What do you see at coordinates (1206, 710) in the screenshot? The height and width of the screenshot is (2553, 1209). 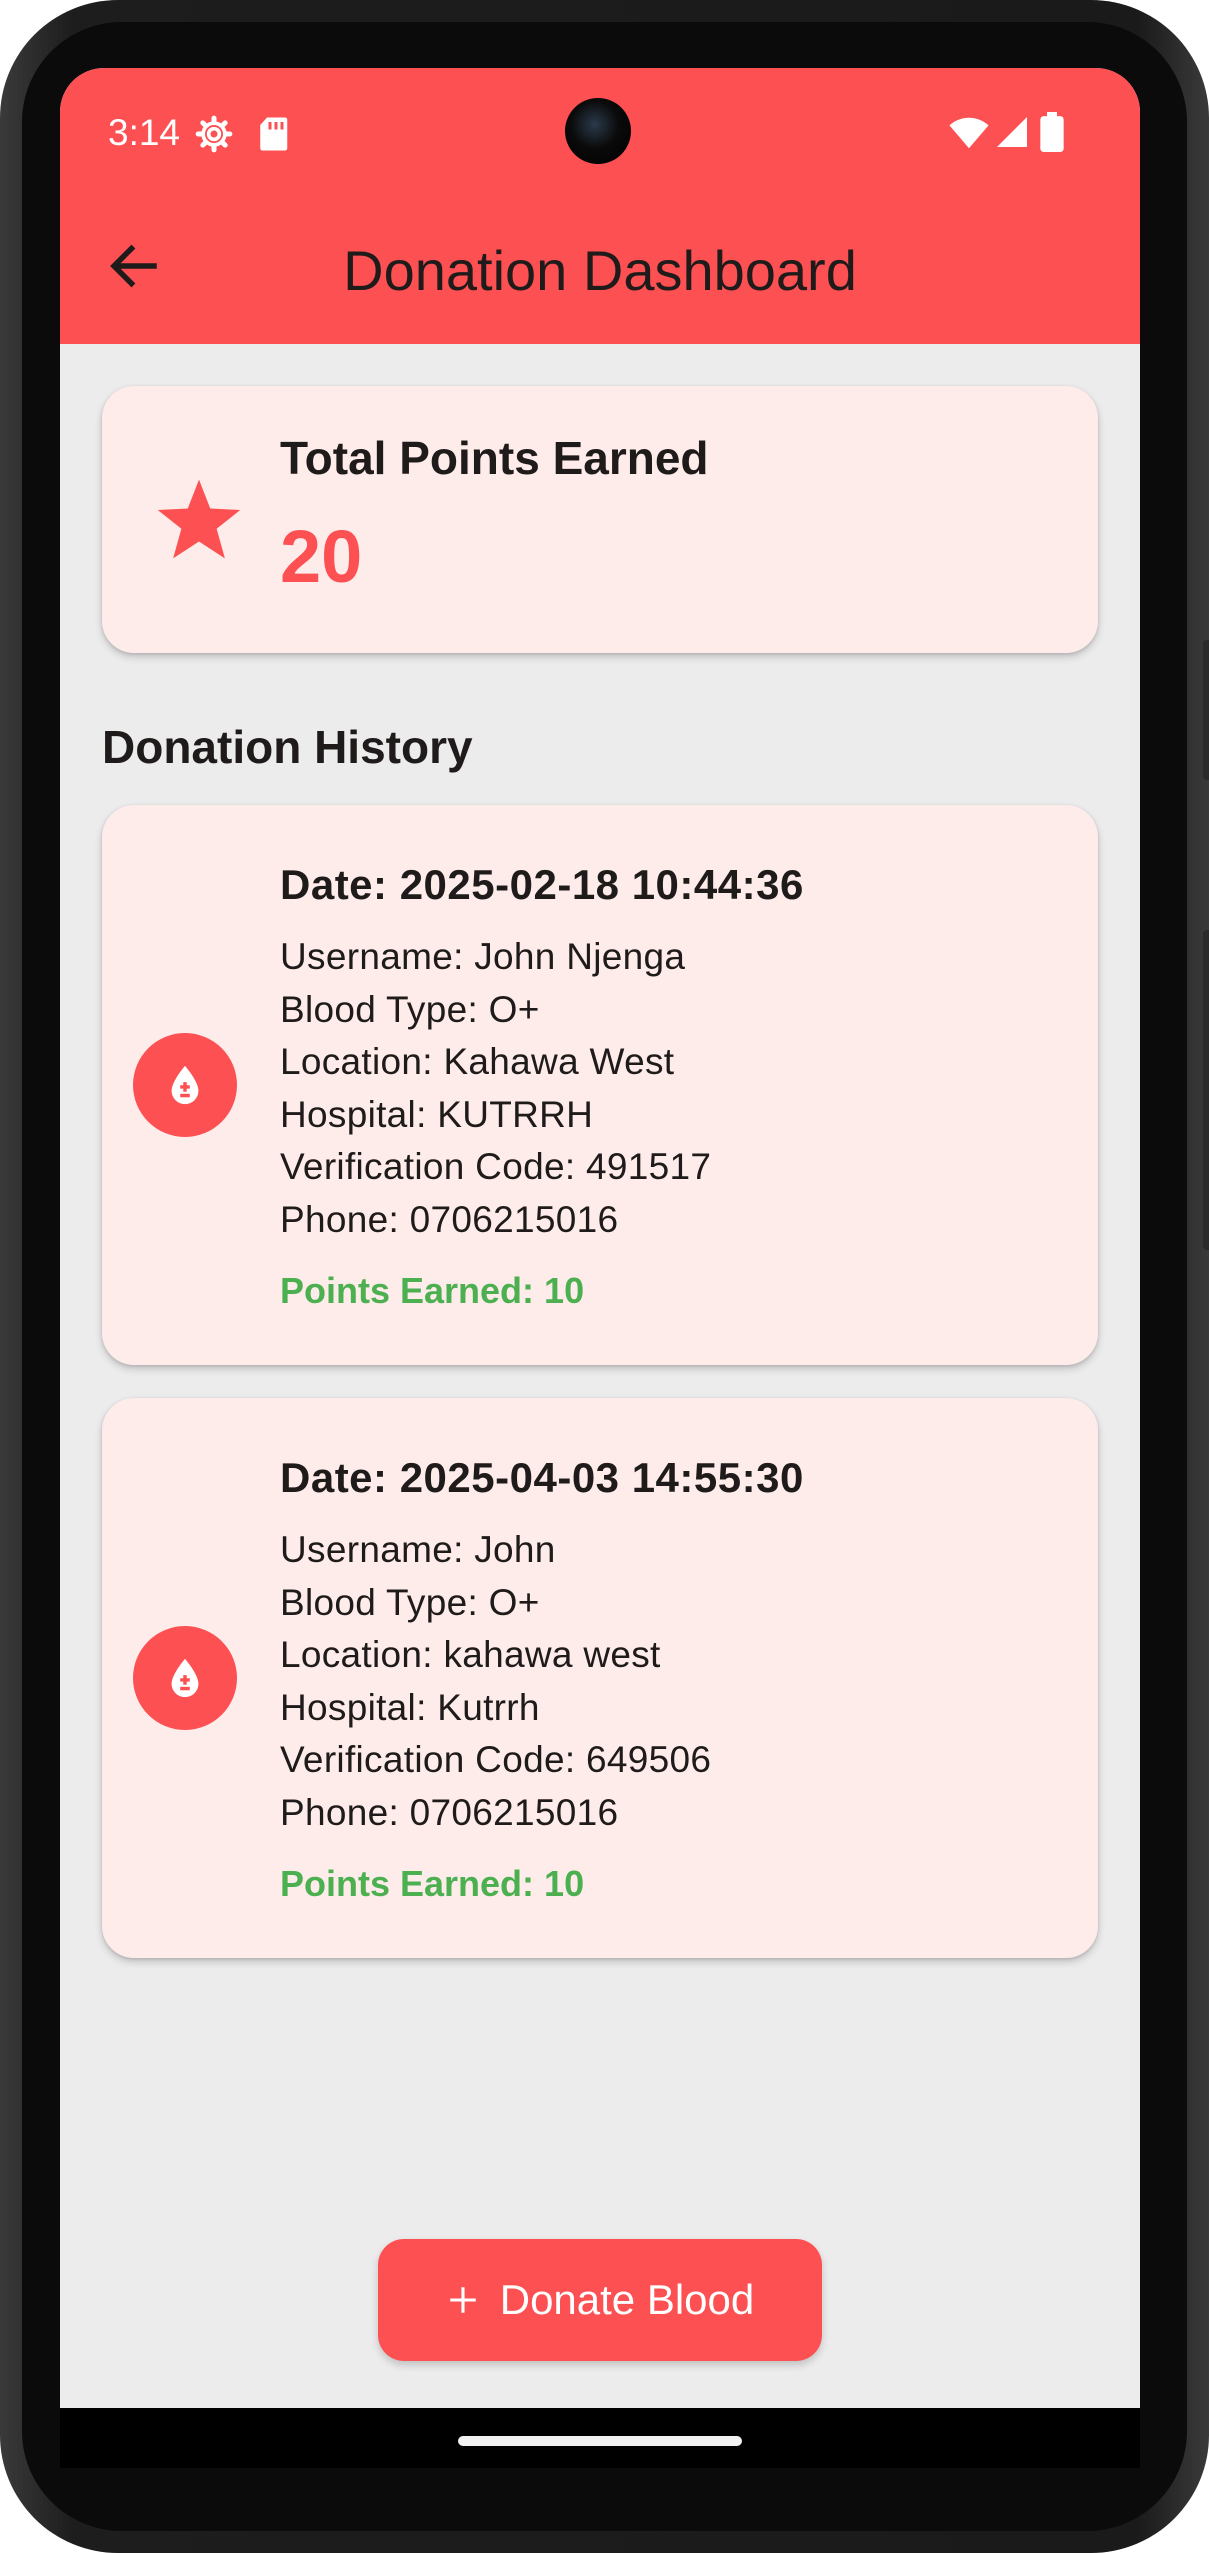 I see `power-button` at bounding box center [1206, 710].